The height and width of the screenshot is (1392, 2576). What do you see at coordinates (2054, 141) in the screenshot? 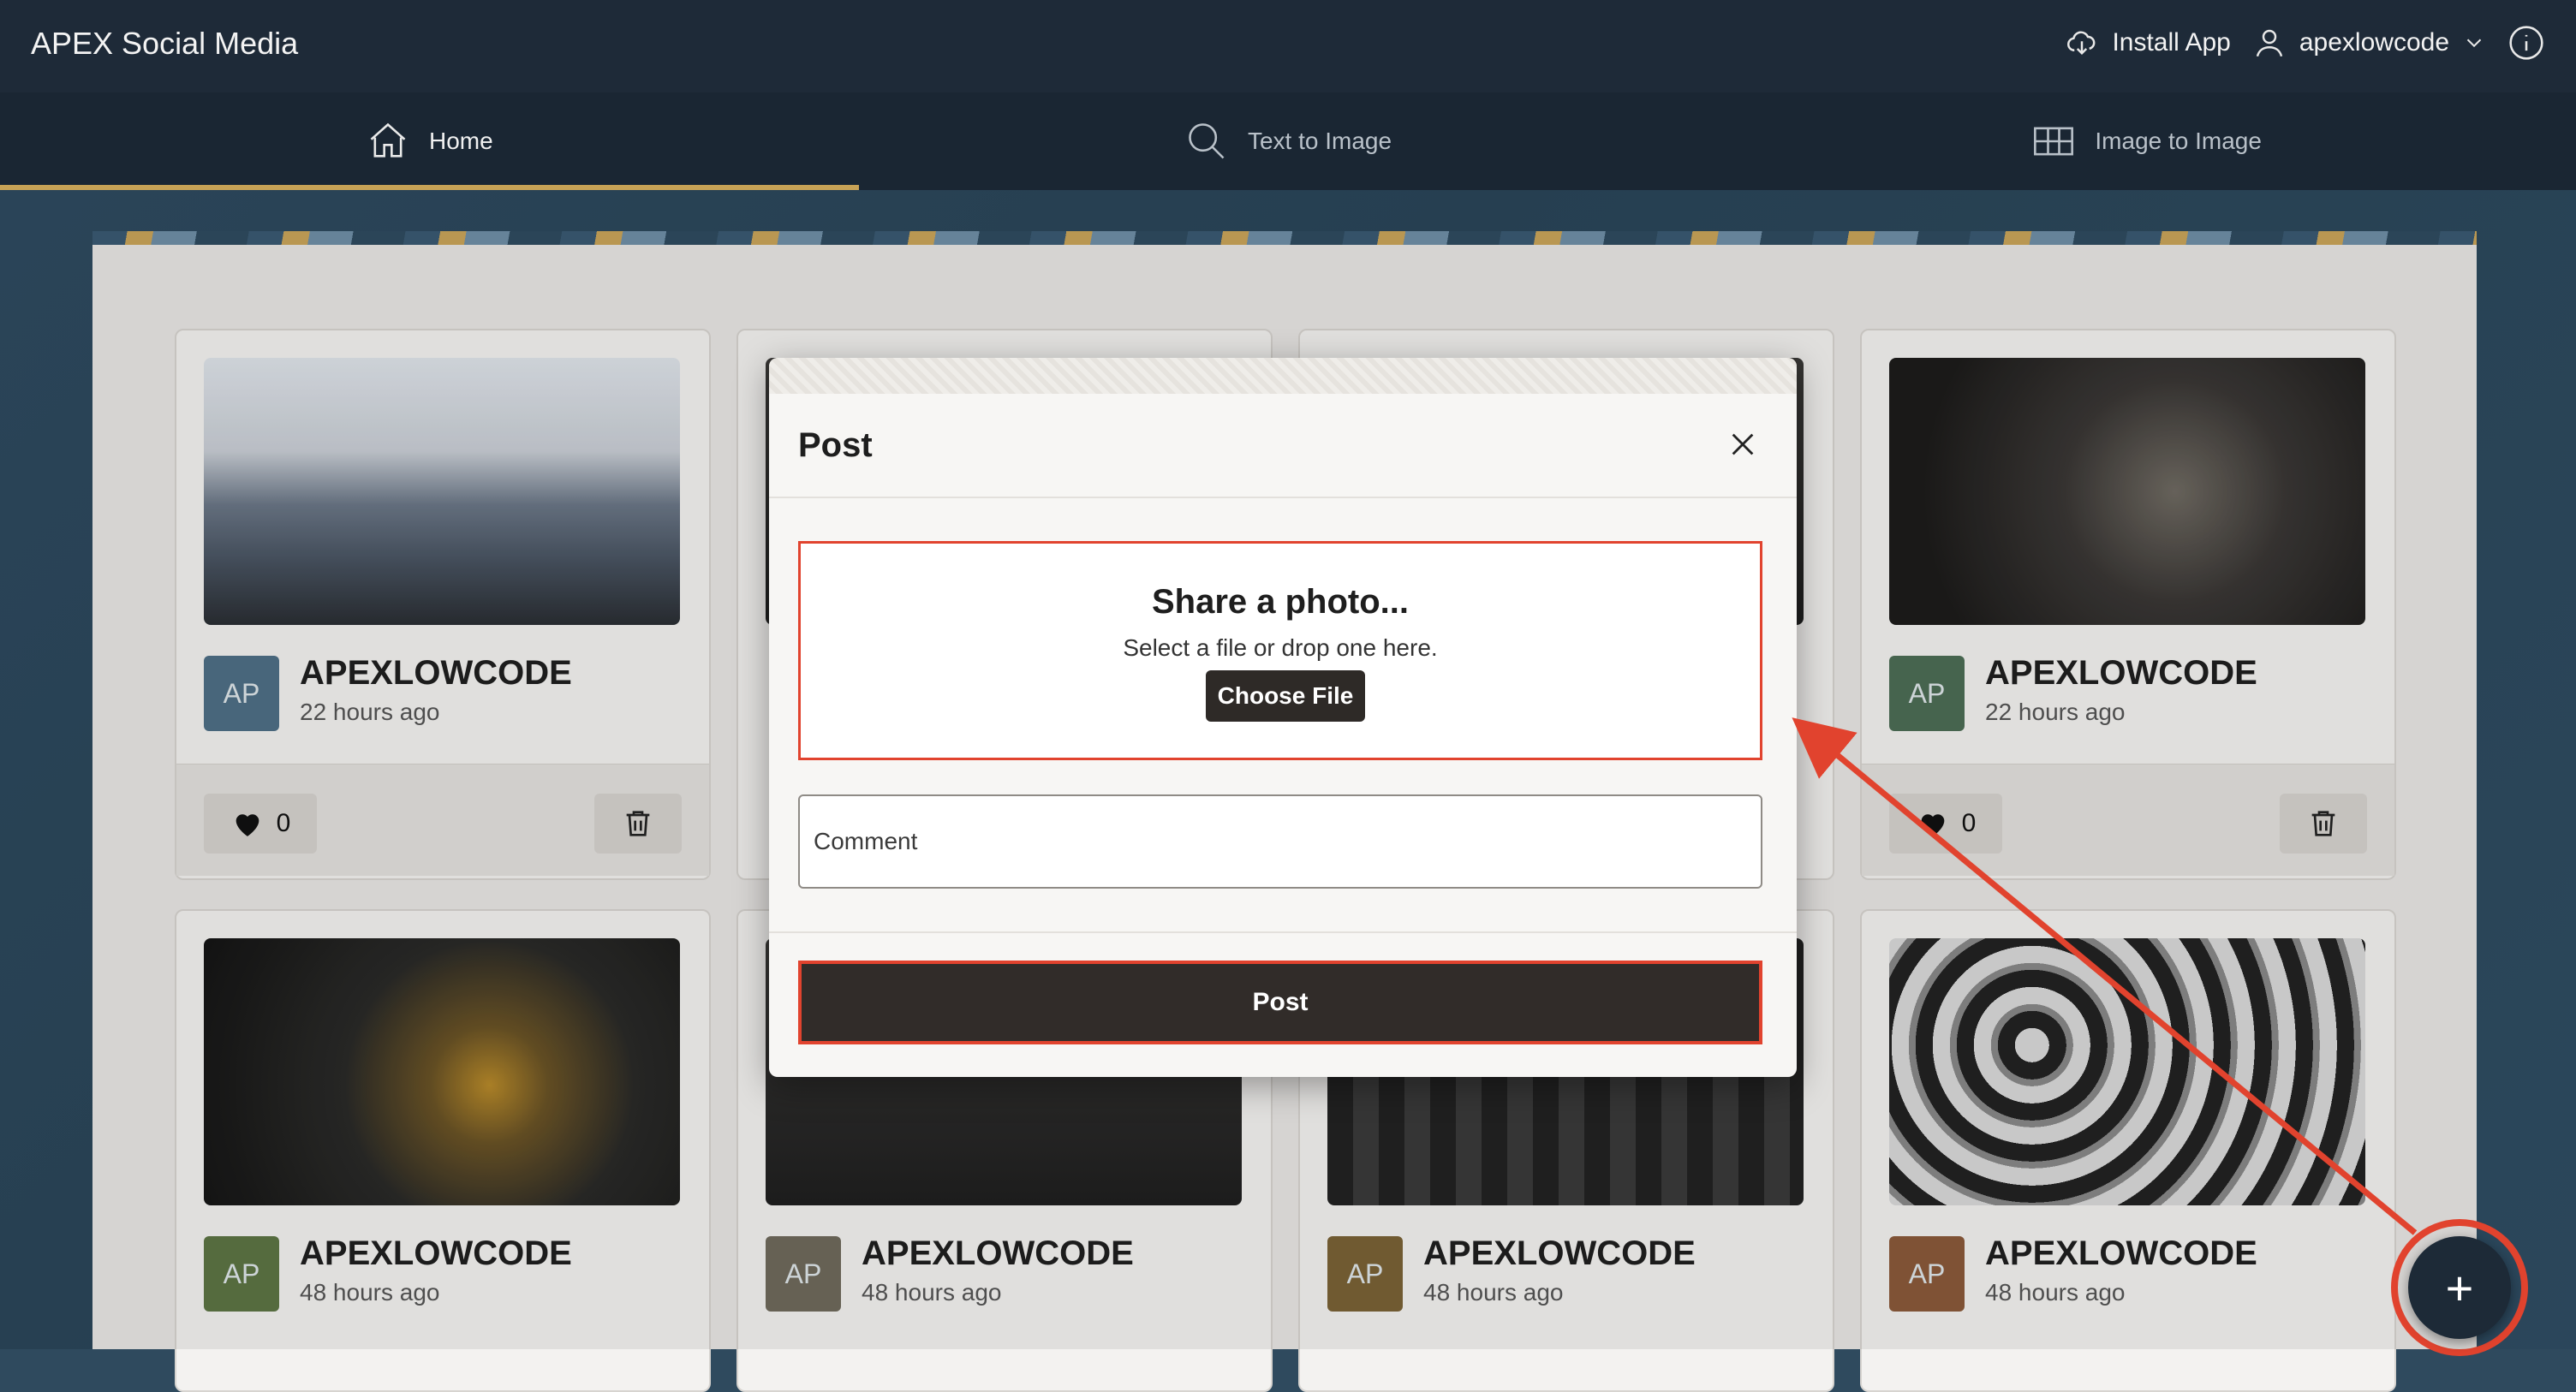
I see `grid-icon` at bounding box center [2054, 141].